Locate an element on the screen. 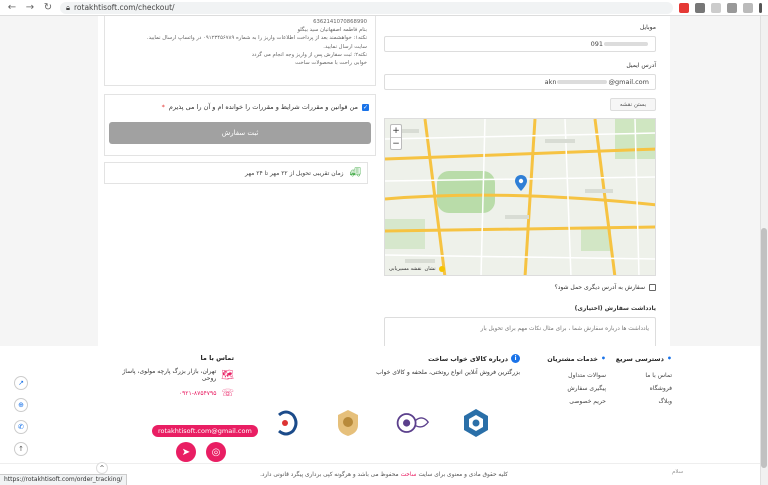 This screenshot has width=768, height=485. ecommerce-badge is located at coordinates (286, 423).